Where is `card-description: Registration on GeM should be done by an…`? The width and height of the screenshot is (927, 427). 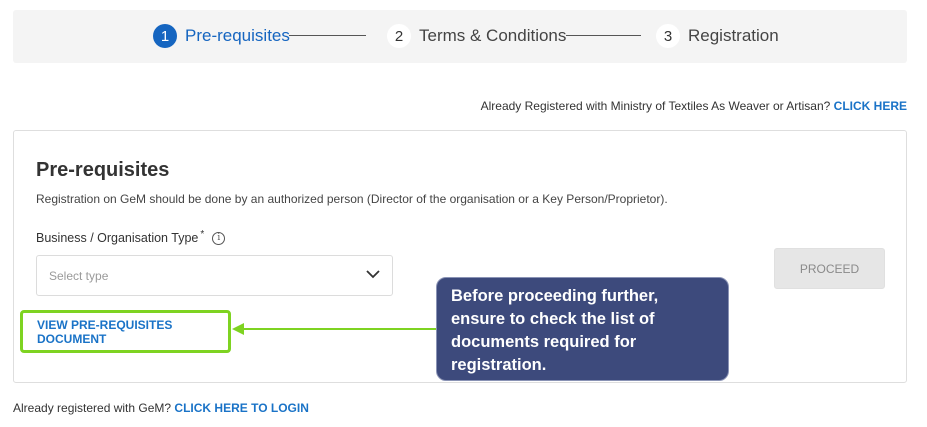
card-description: Registration on GeM should be done by an… is located at coordinates (352, 199).